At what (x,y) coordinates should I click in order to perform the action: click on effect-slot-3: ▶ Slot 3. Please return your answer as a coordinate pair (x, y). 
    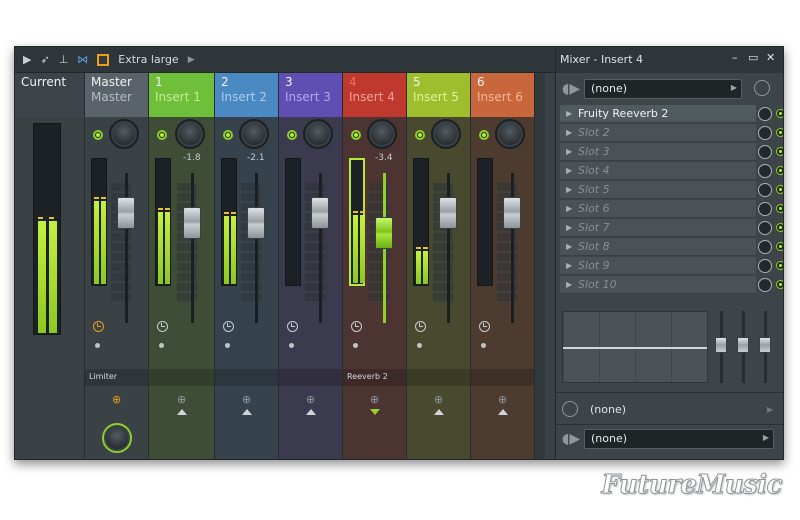
    Looking at the image, I should click on (658, 152).